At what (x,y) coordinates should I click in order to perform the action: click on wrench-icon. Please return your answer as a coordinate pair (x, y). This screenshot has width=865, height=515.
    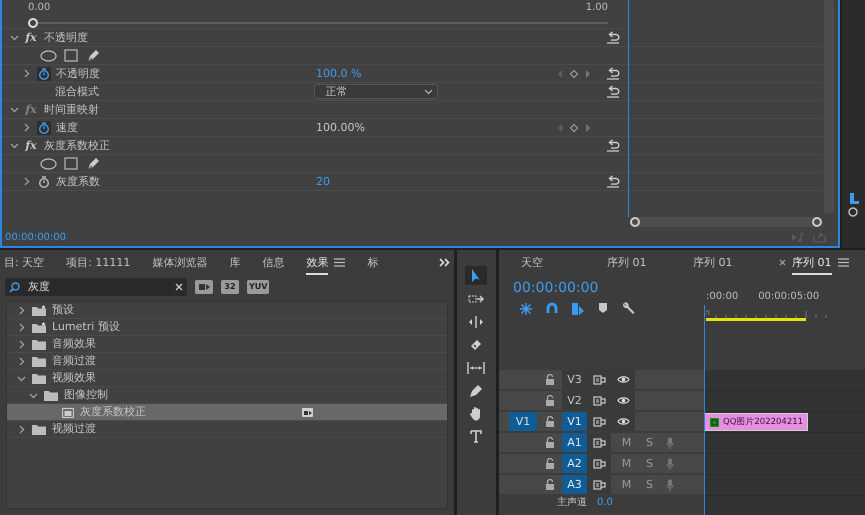
    Looking at the image, I should click on (628, 309).